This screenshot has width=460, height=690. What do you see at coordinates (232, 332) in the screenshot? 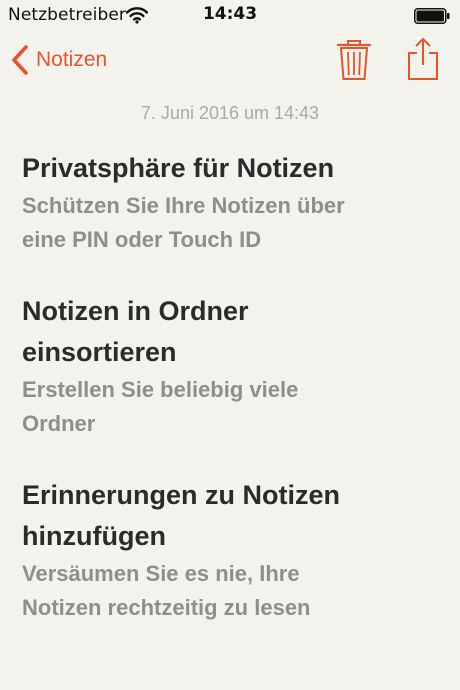
I see `section-title: Notizen in Ordner einsortieren` at bounding box center [232, 332].